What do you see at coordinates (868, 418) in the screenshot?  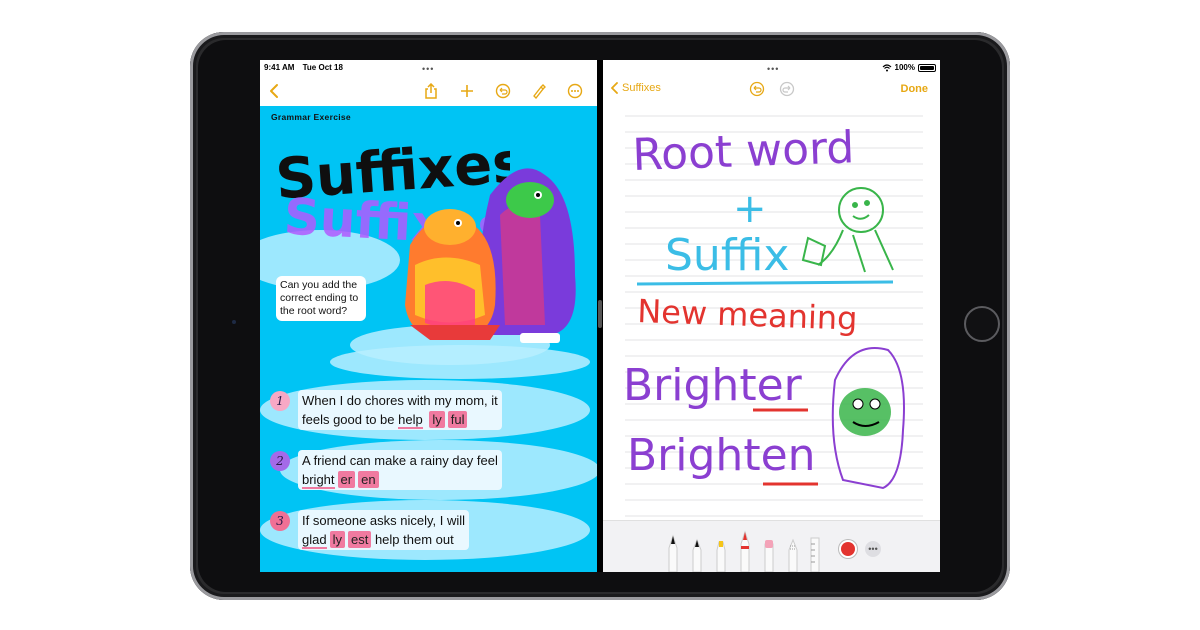 I see `monster-doodle` at bounding box center [868, 418].